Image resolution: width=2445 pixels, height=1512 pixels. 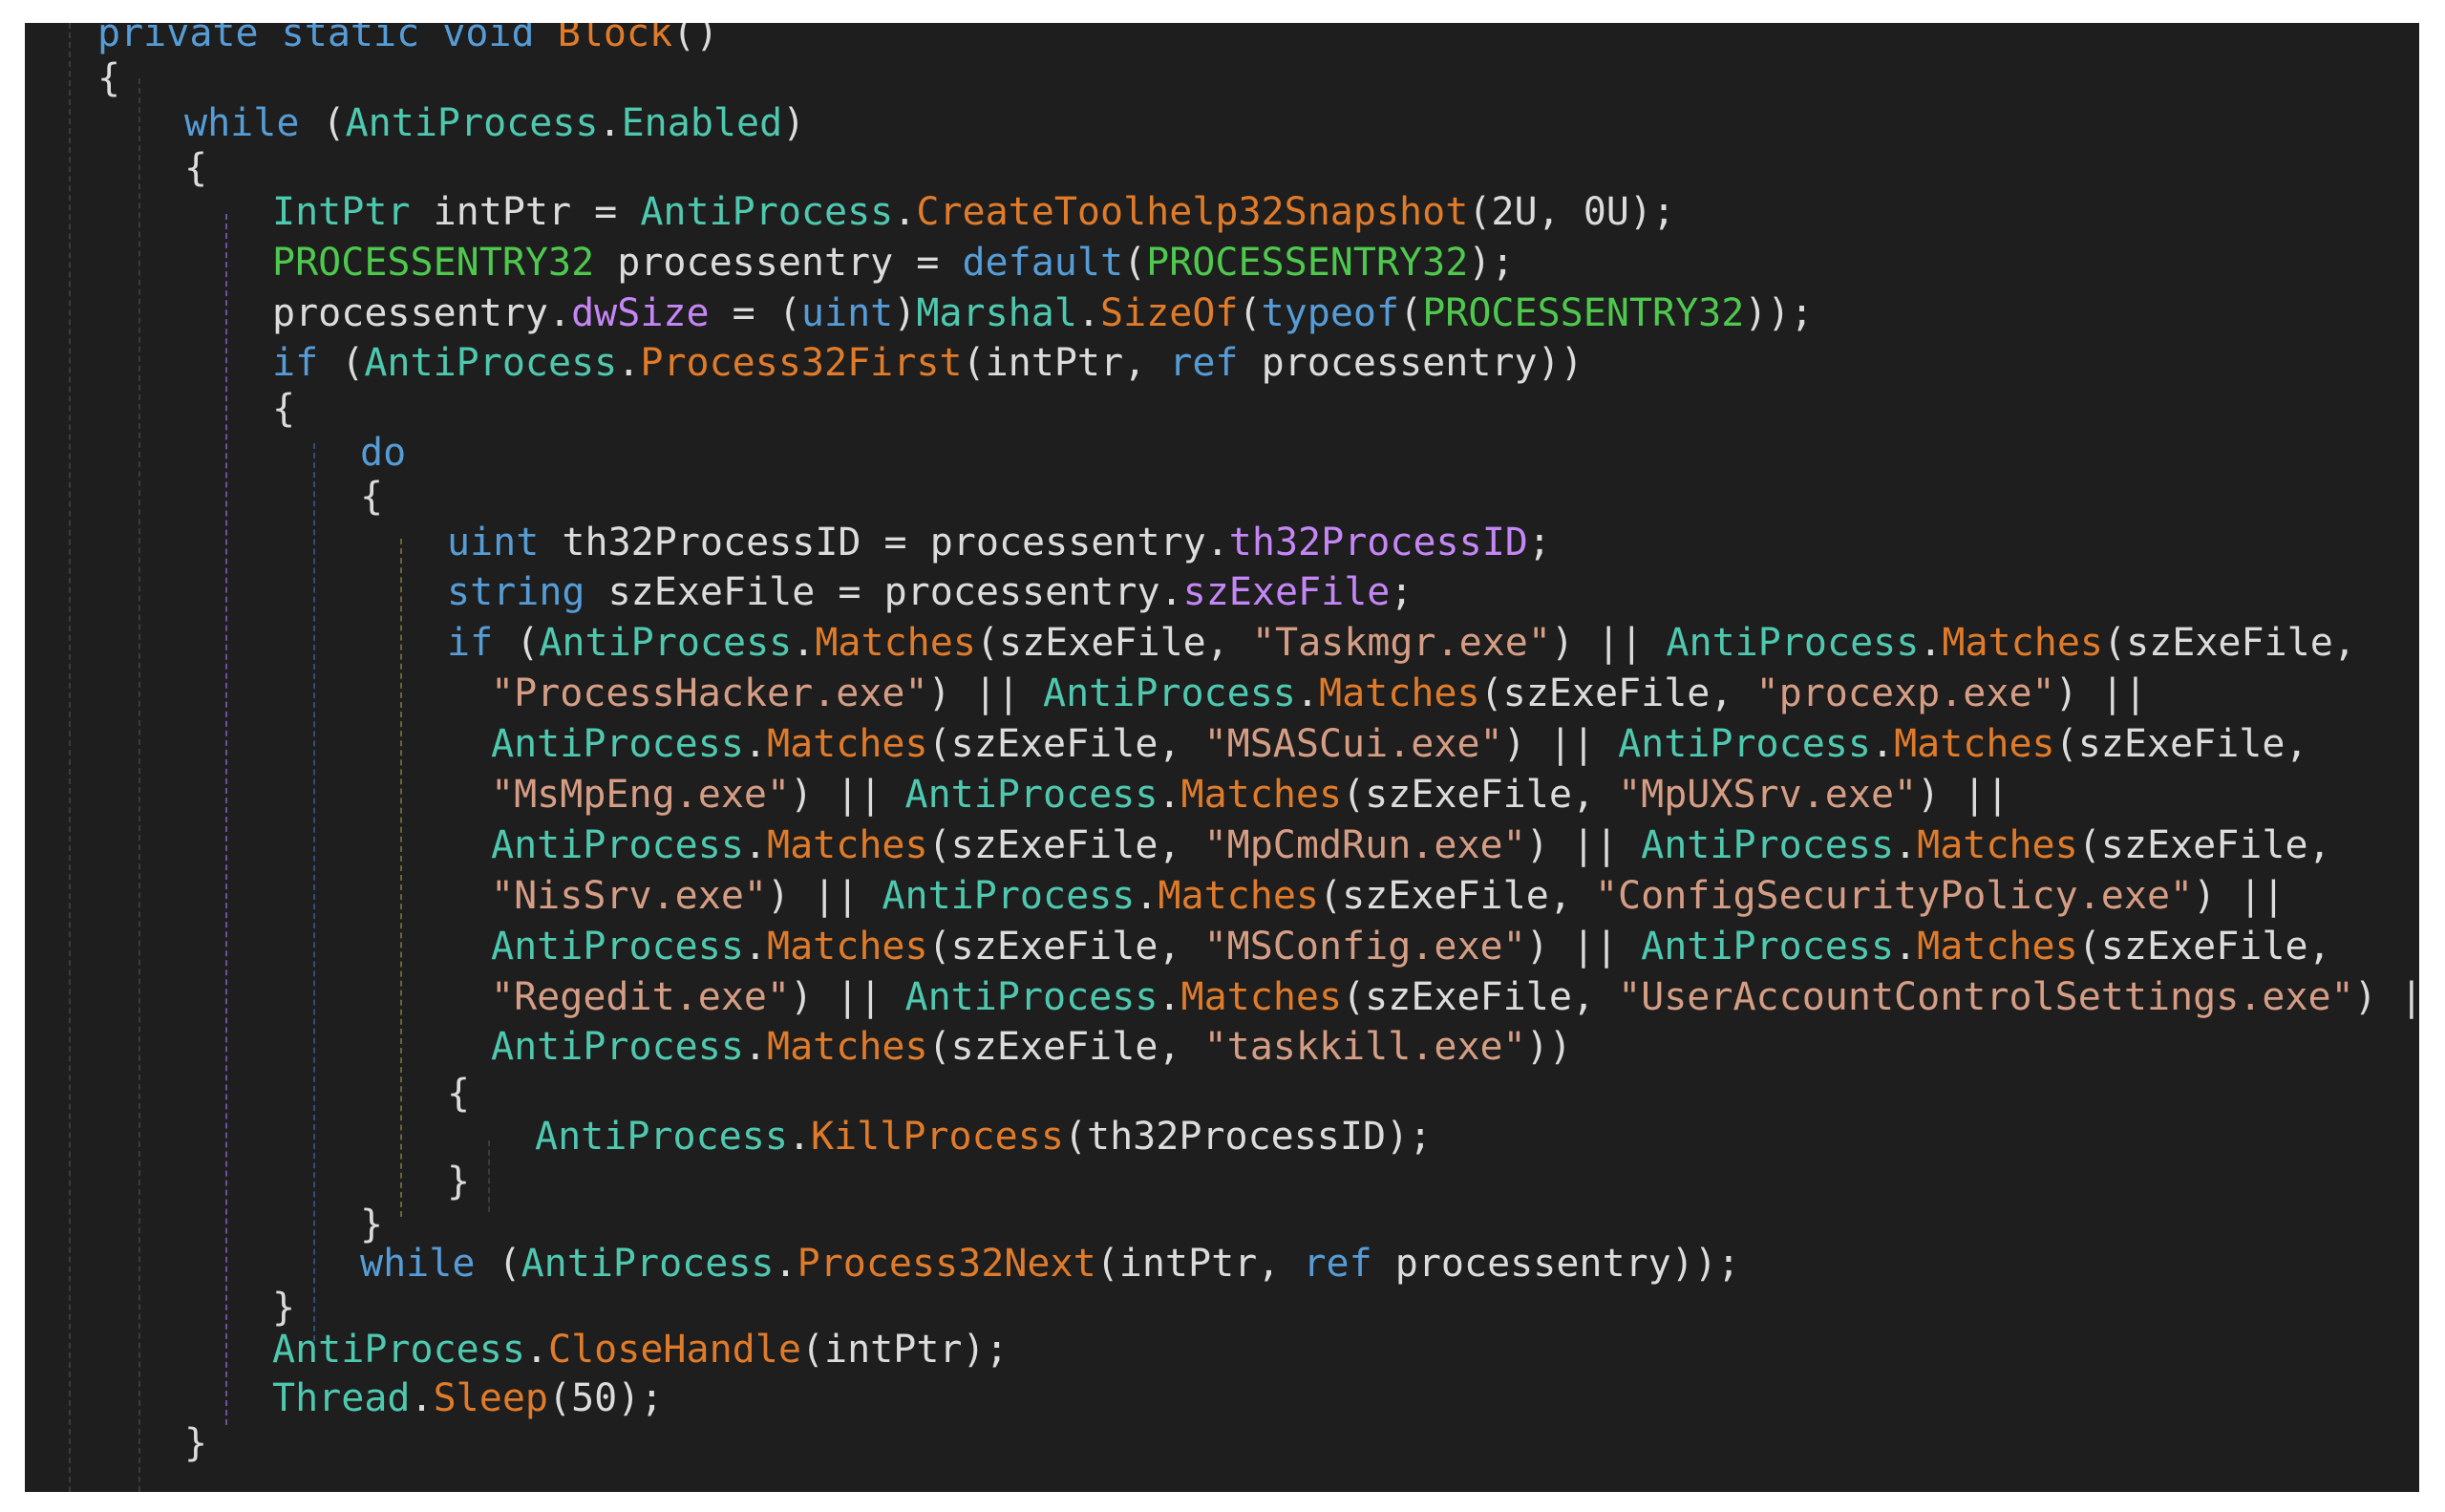 What do you see at coordinates (641, 1350) in the screenshot?
I see `code-line: AntiProcess.CloseHandle(intPtr);` at bounding box center [641, 1350].